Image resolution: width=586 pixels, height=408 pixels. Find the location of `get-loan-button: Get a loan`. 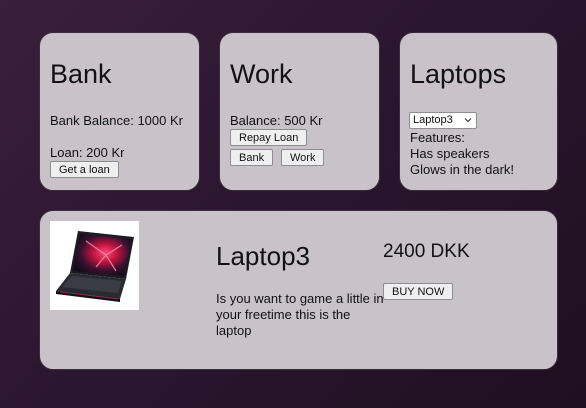

get-loan-button: Get a loan is located at coordinates (84, 169).